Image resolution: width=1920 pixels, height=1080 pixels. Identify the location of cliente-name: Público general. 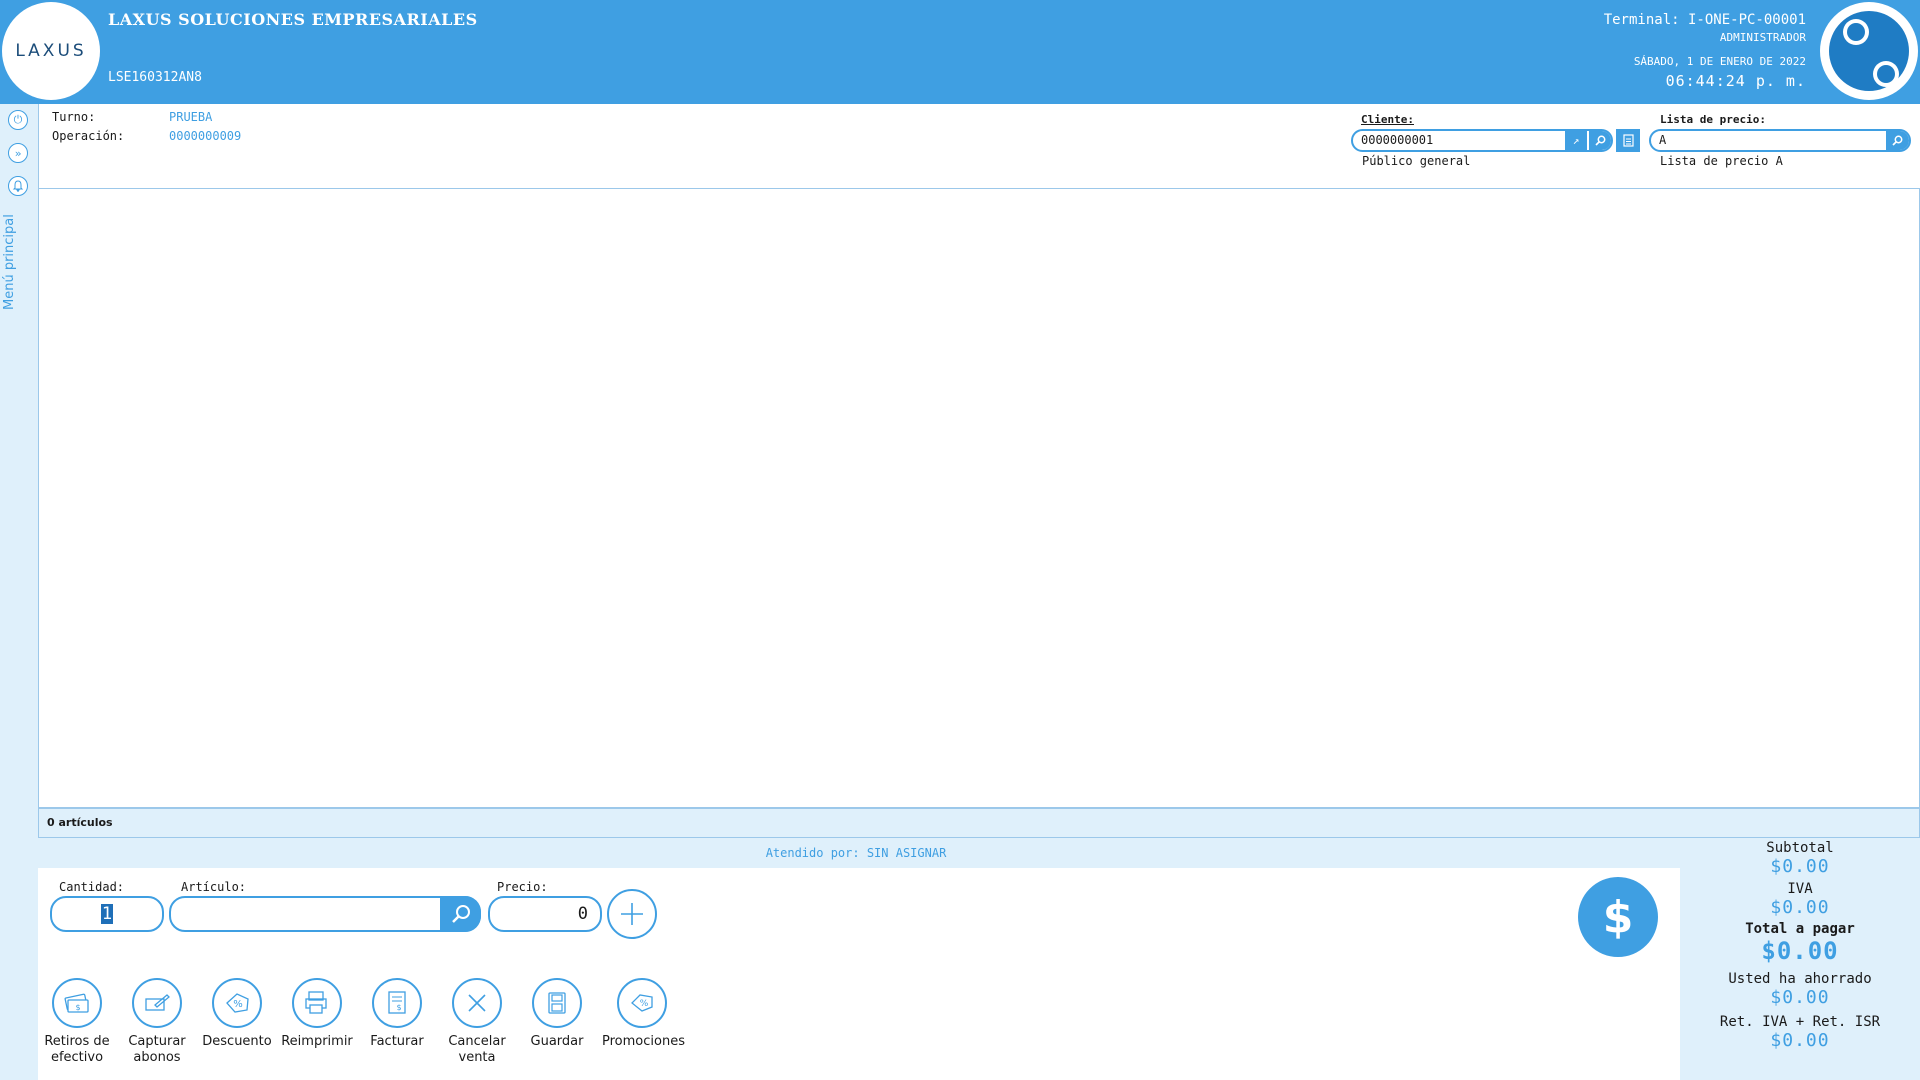
(1416, 161).